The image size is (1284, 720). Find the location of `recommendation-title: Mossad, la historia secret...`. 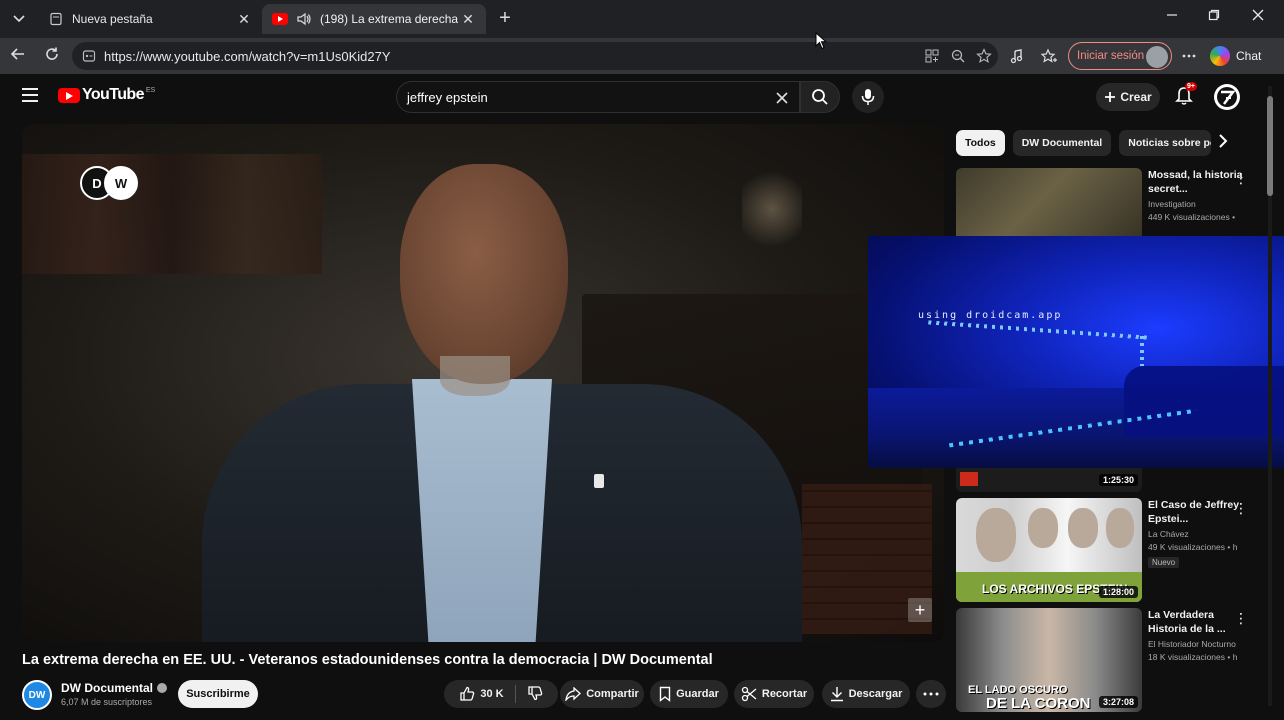

recommendation-title: Mossad, la historia secret... is located at coordinates (1197, 182).